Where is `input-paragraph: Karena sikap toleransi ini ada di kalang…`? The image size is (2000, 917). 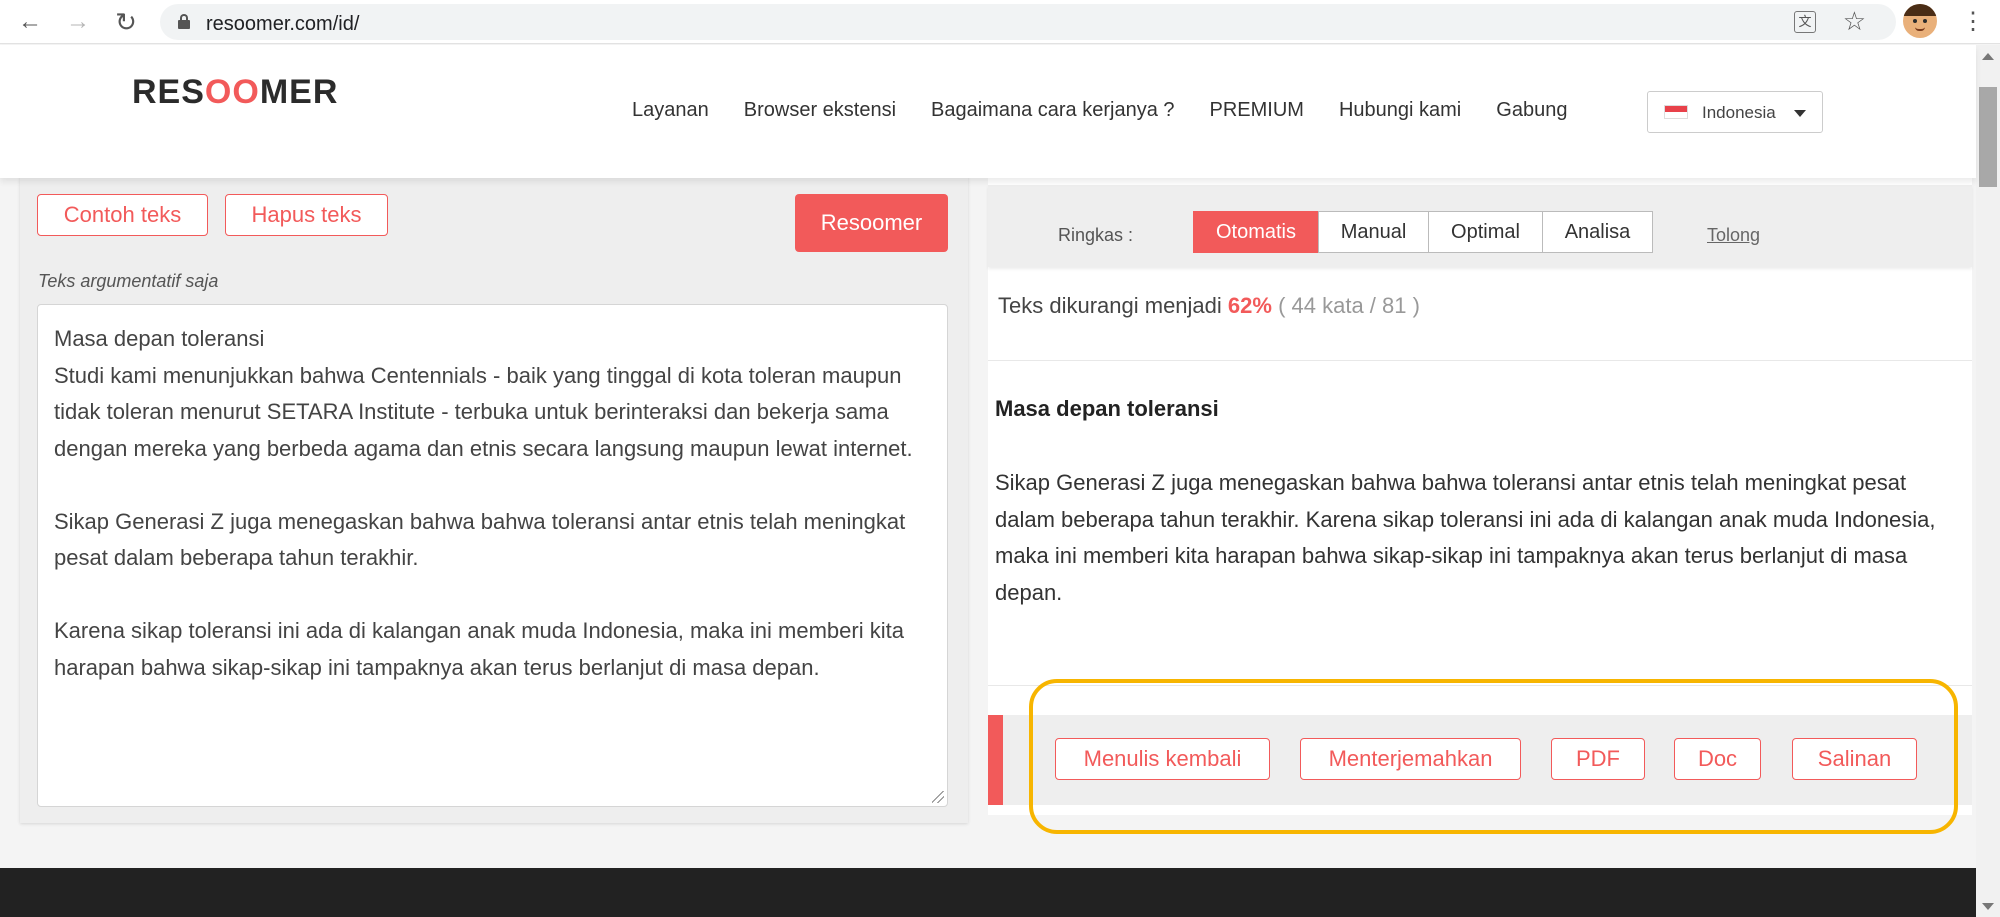 input-paragraph: Karena sikap toleransi ini ada di kalang… is located at coordinates (479, 649).